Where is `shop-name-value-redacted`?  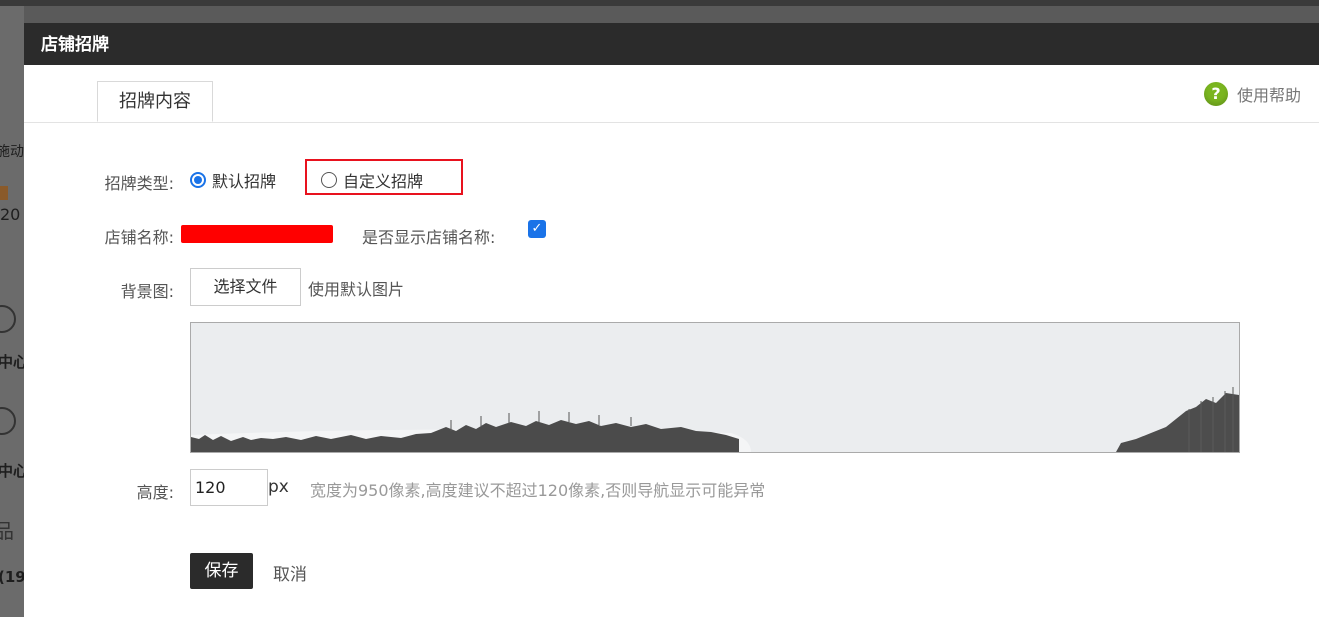
shop-name-value-redacted is located at coordinates (257, 234).